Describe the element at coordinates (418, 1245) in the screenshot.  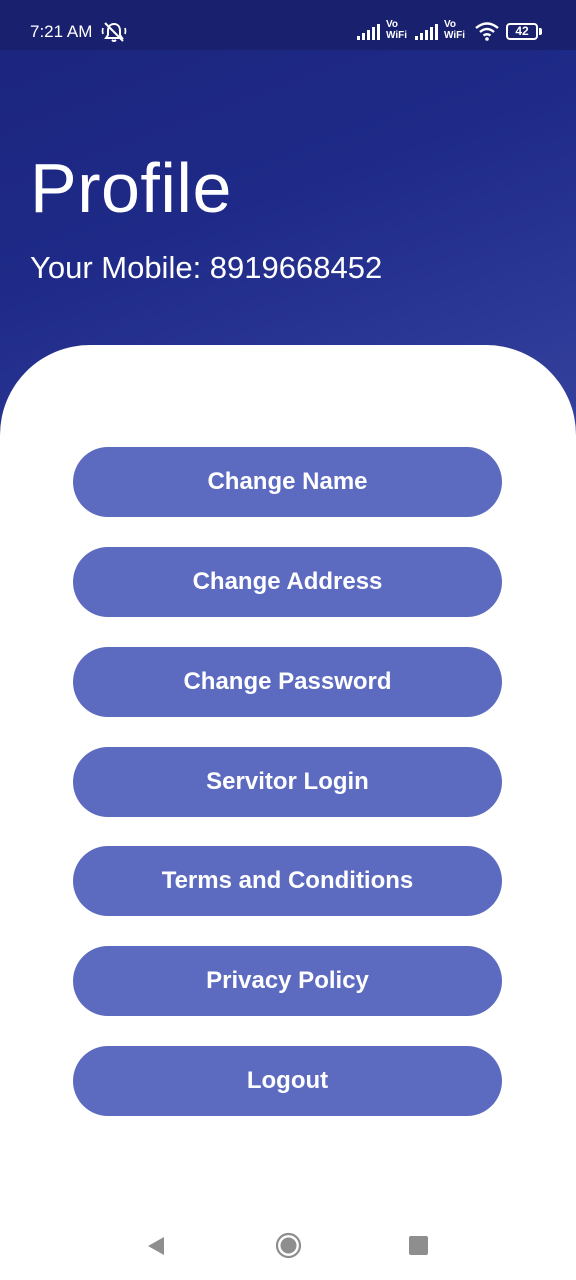
I see `recents-icon` at that location.